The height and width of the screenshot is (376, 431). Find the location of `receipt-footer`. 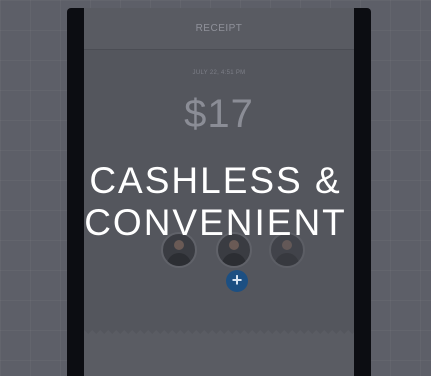

receipt-footer is located at coordinates (219, 357).